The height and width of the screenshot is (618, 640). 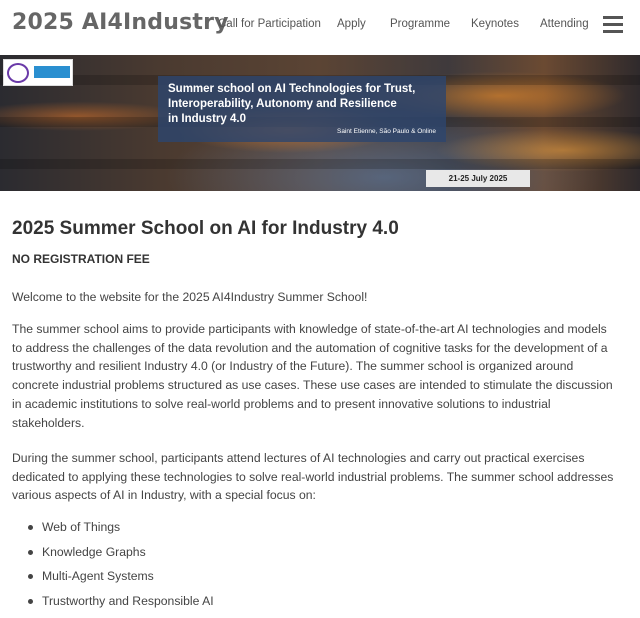 What do you see at coordinates (18, 73) in the screenshot?
I see `mines-logo-icon` at bounding box center [18, 73].